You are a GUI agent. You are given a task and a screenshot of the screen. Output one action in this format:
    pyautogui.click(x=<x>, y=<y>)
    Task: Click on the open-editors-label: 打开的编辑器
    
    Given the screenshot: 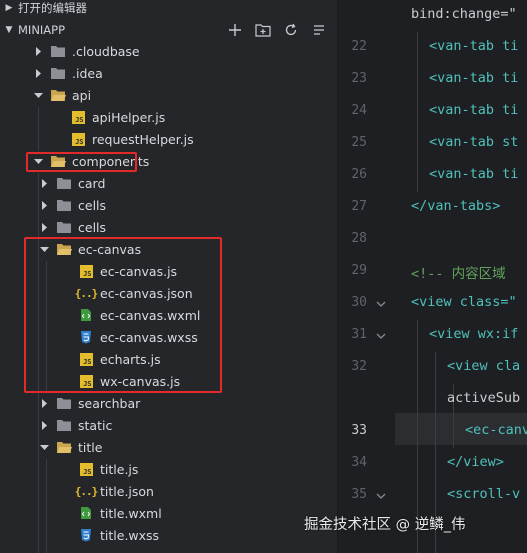 What is the action you would take?
    pyautogui.click(x=52, y=8)
    